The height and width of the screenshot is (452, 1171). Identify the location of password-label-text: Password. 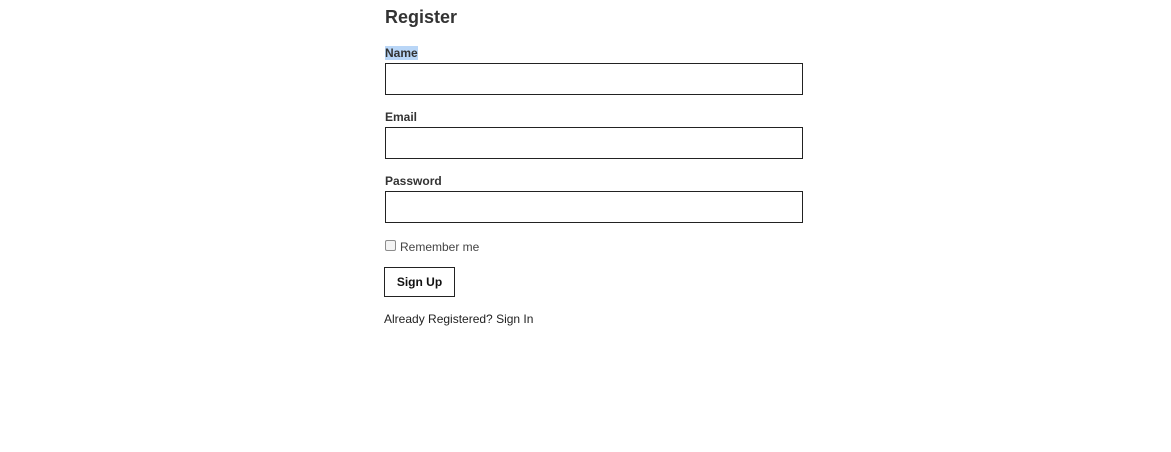
(413, 181).